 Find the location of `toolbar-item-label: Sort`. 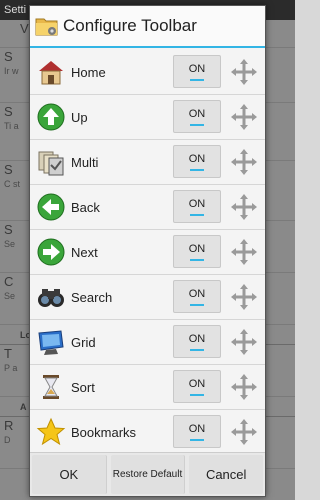

toolbar-item-label: Sort is located at coordinates (83, 387).